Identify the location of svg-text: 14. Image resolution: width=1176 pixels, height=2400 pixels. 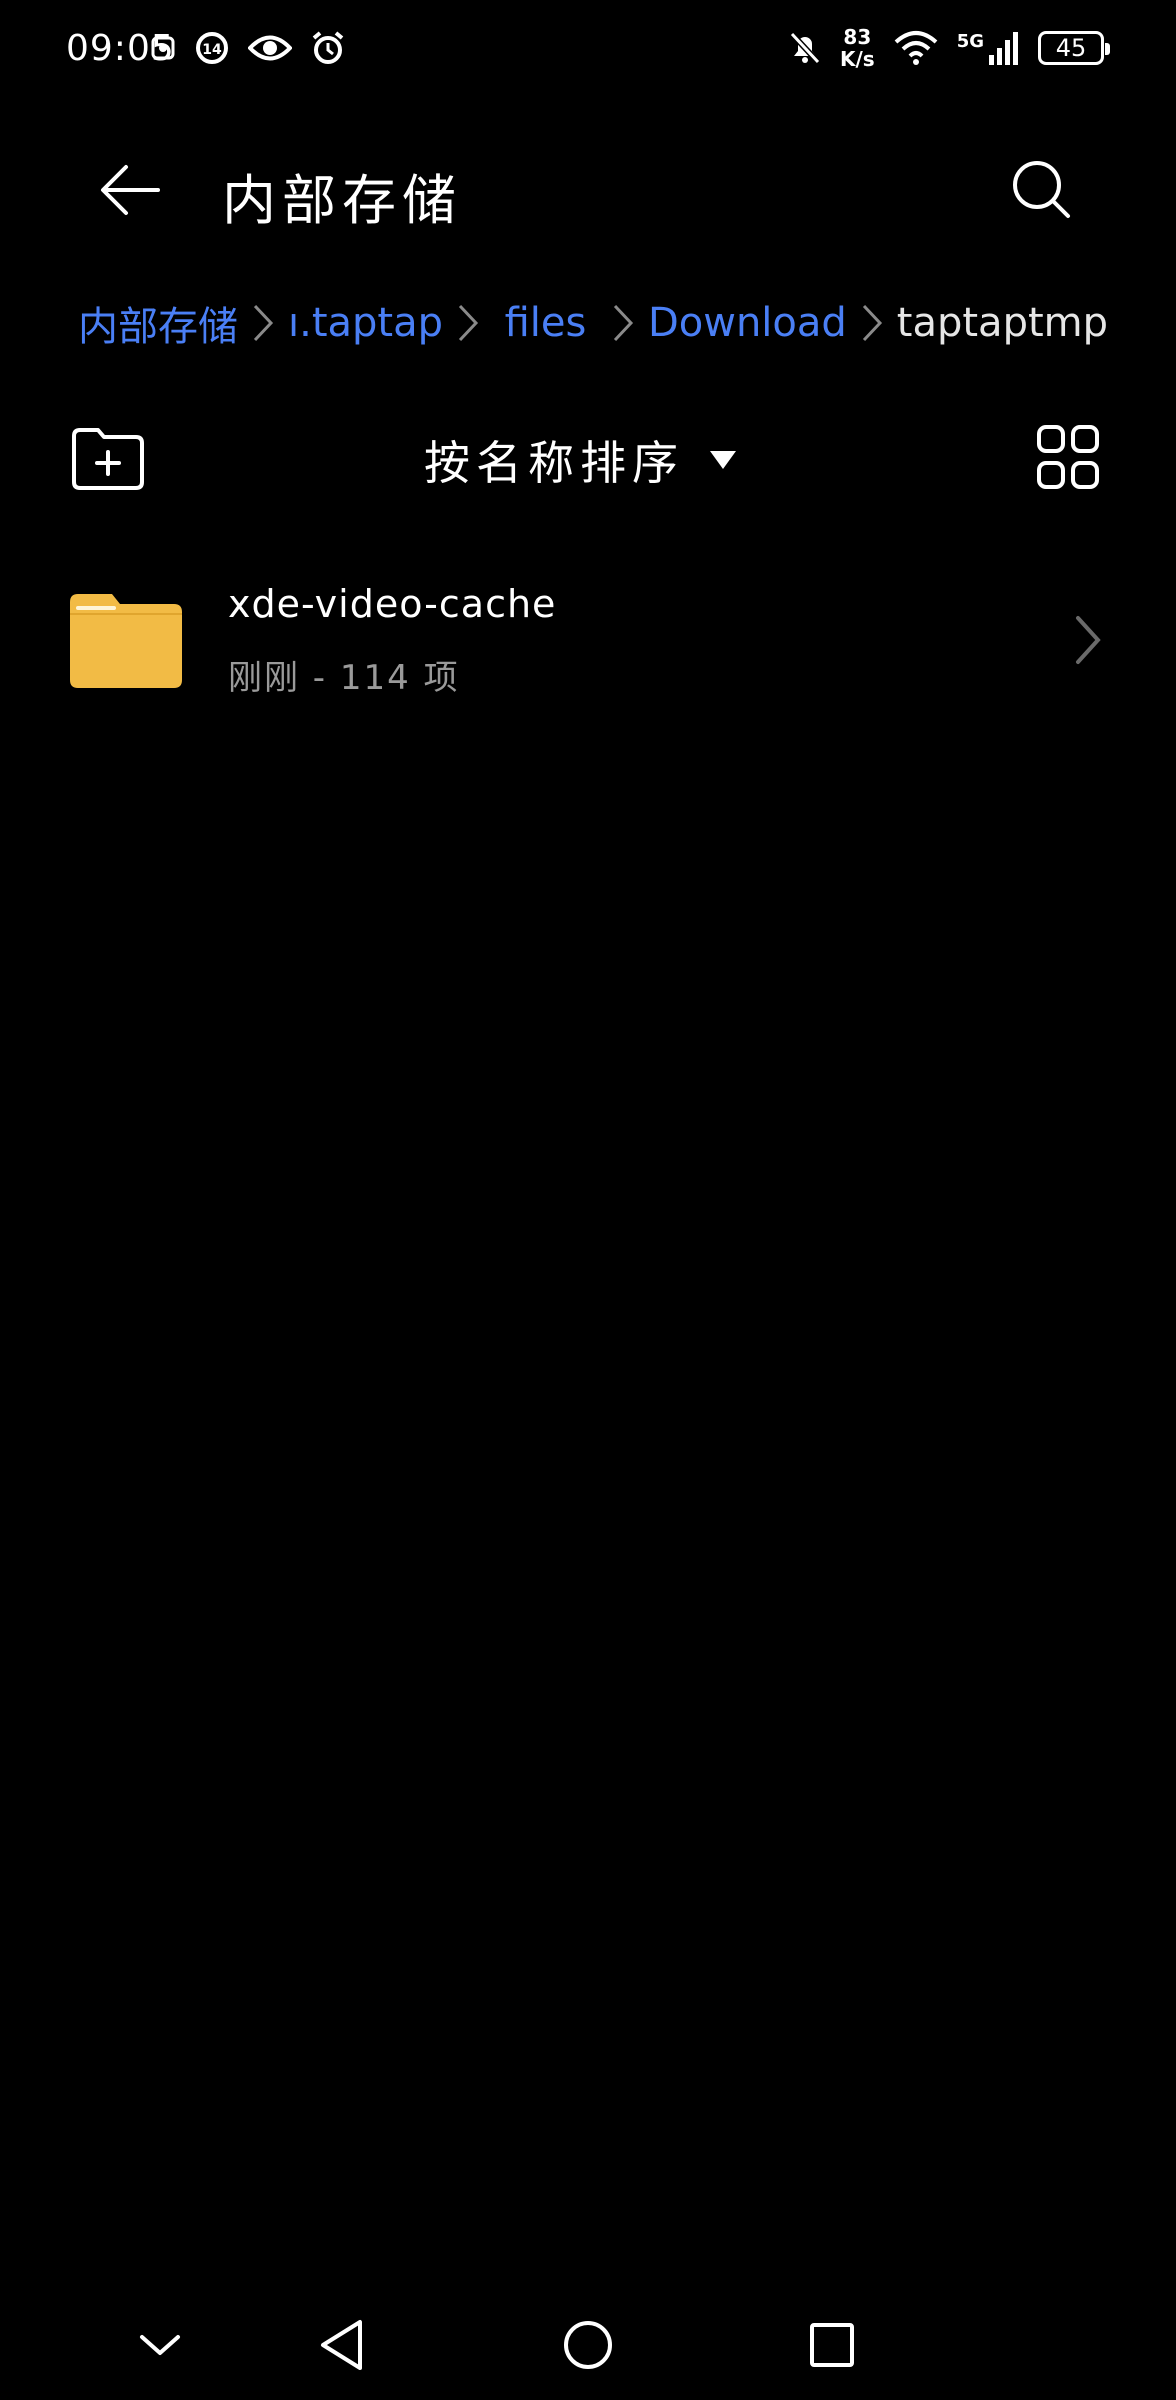
(212, 50).